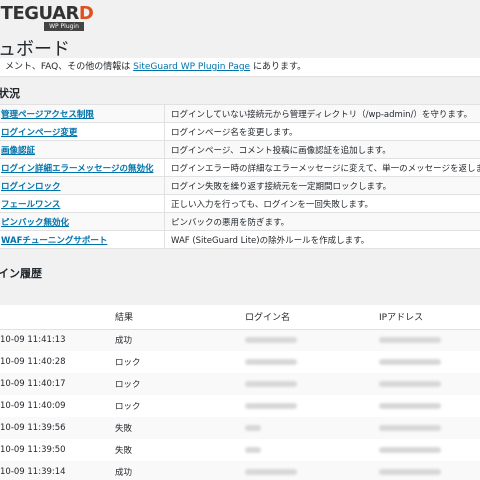 This screenshot has width=480, height=480. I want to click on status-row: ログインページ変更 ログインページ名を変更します。, so click(240, 131).